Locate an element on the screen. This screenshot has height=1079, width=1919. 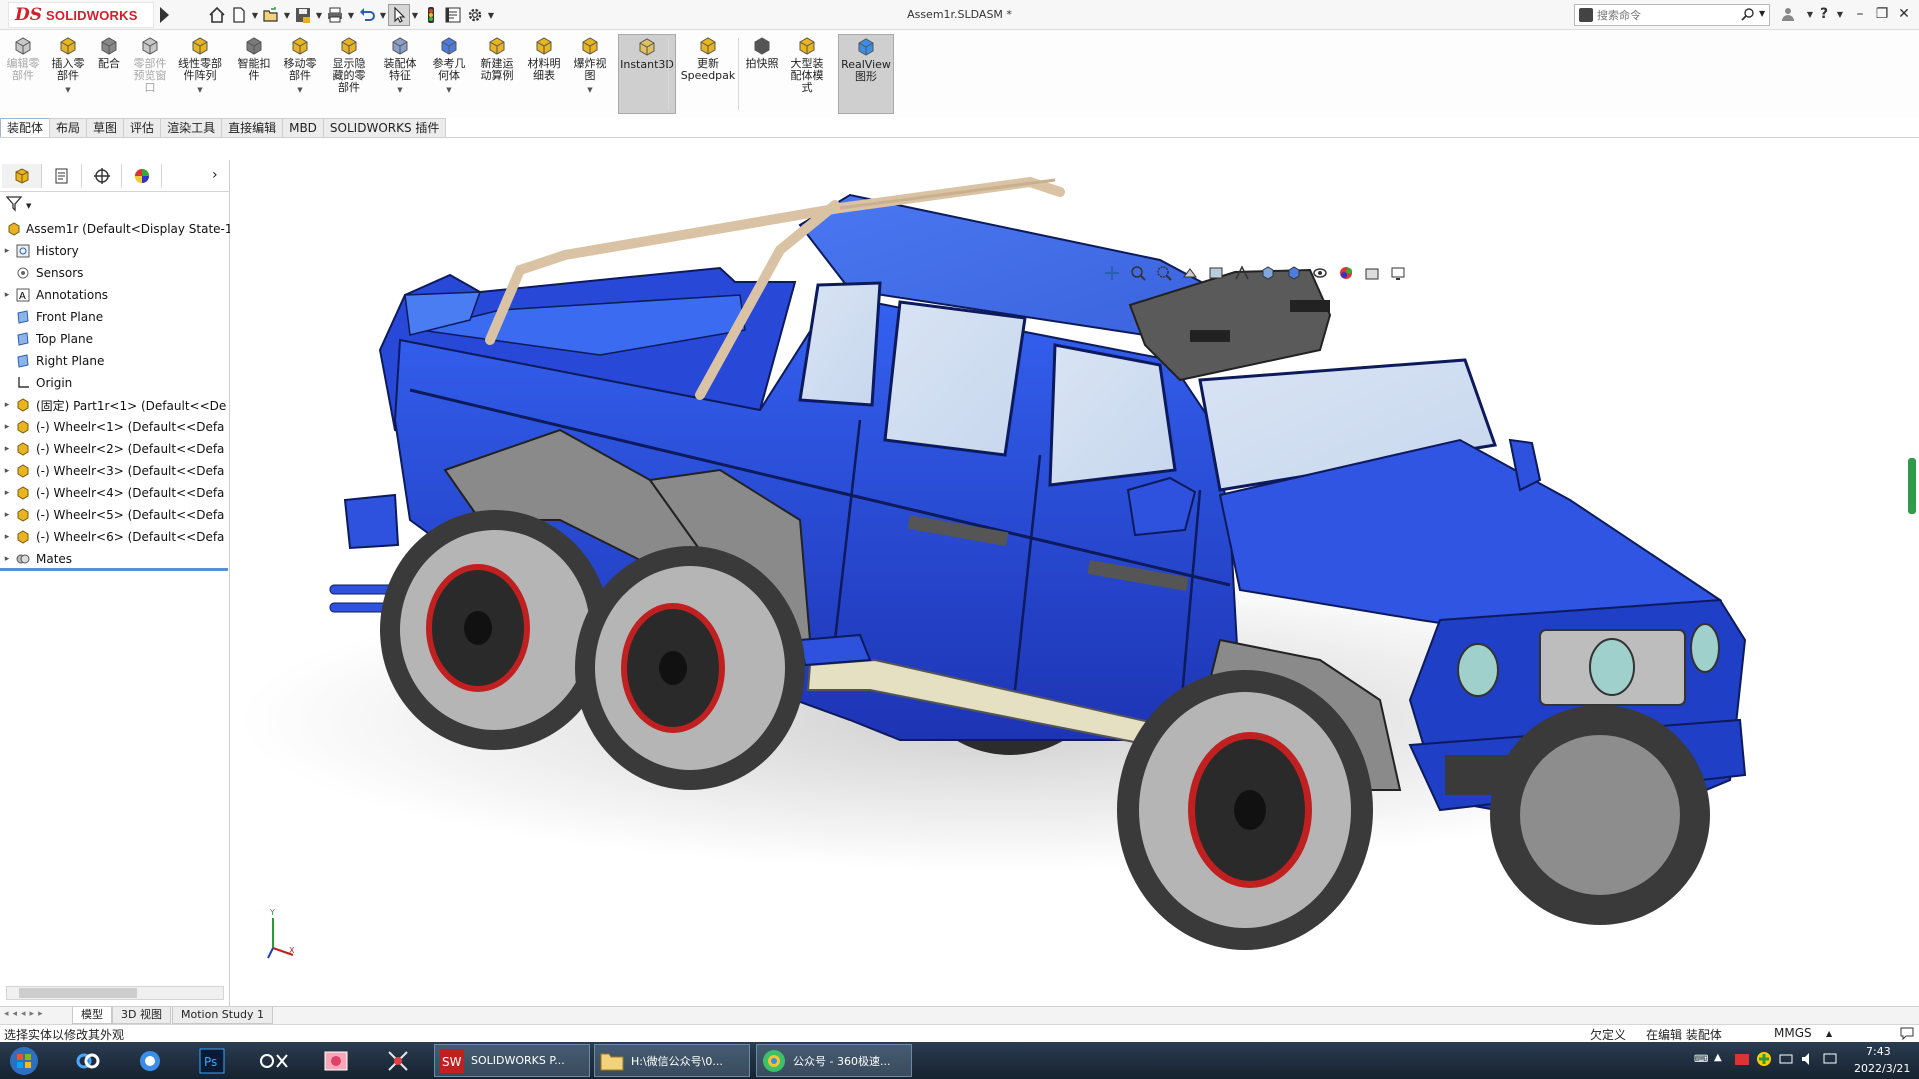
media-app-icon is located at coordinates (274, 1061).